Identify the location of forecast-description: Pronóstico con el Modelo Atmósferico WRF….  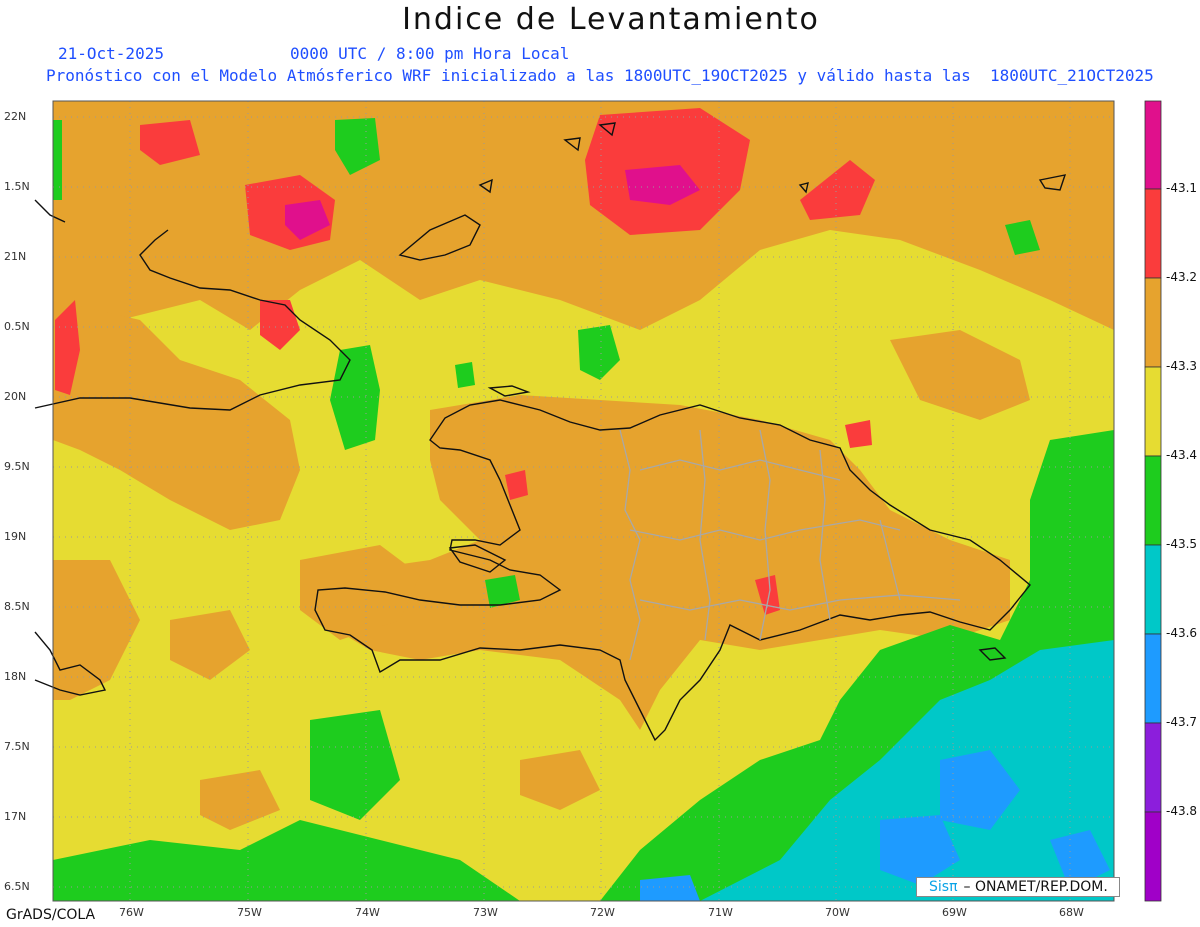
(600, 75).